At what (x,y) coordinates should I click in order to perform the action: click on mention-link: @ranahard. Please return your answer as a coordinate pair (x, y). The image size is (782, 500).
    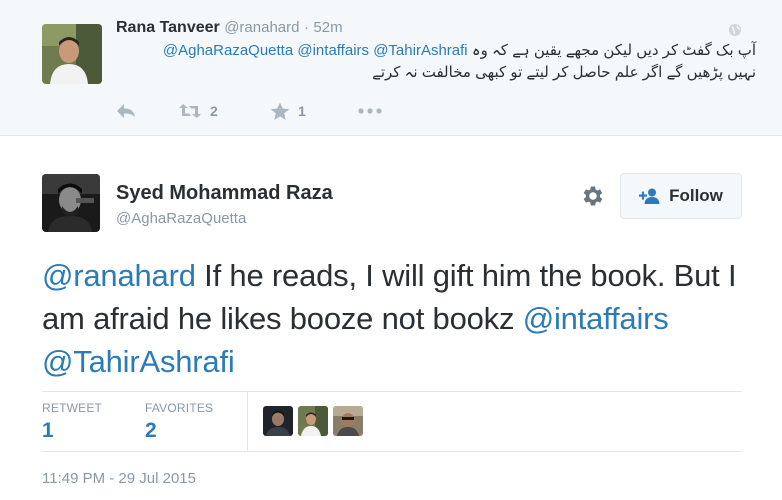
    Looking at the image, I should click on (119, 275).